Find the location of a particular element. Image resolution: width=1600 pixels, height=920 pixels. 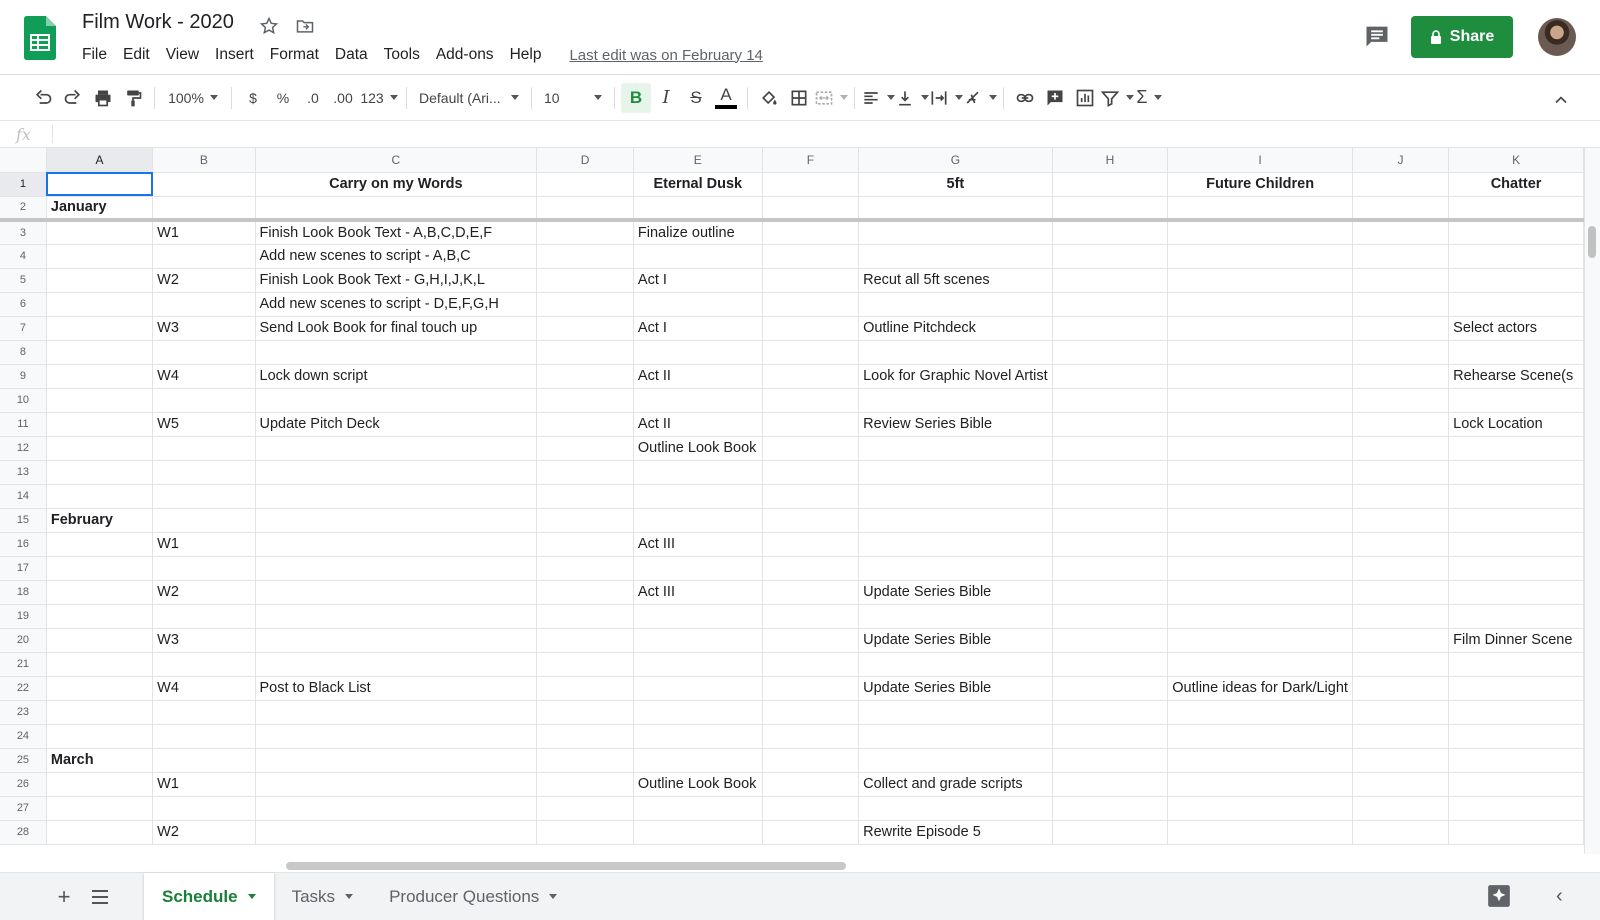

cell-d7 is located at coordinates (585, 328).